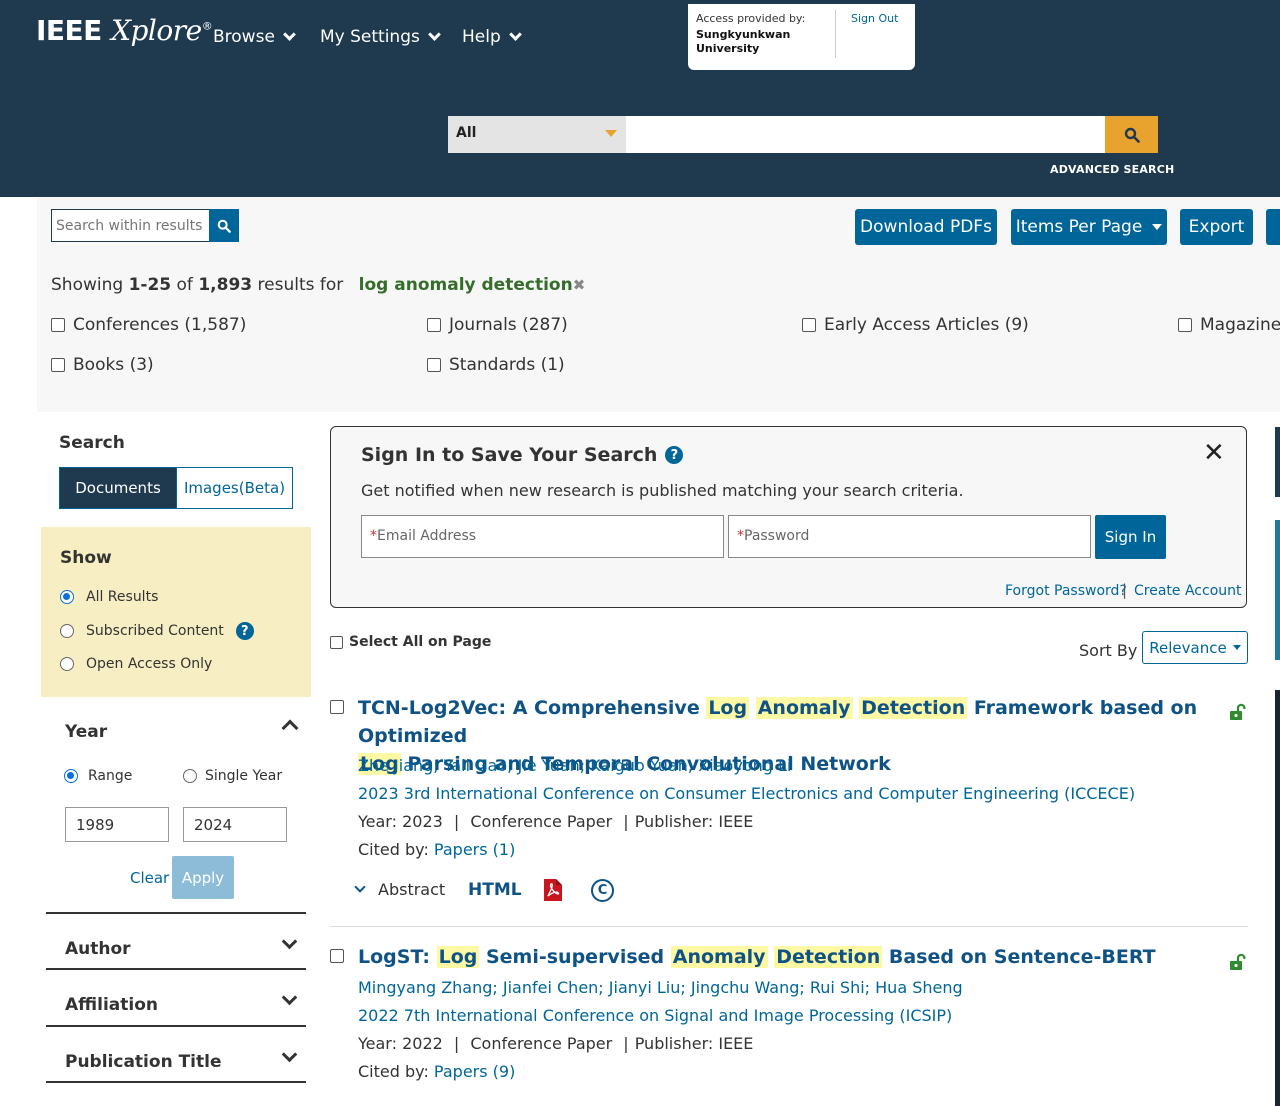 Image resolution: width=1280 pixels, height=1106 pixels. What do you see at coordinates (290, 728) in the screenshot?
I see `chevron-up-icon` at bounding box center [290, 728].